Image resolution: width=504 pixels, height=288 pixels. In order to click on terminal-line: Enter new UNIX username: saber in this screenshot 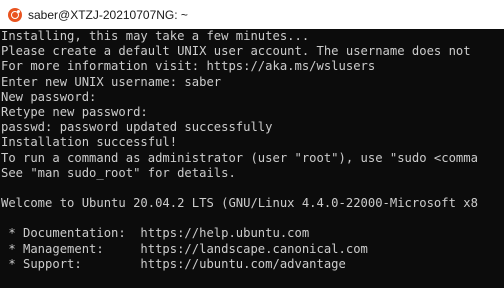, I will do `click(111, 81)`.